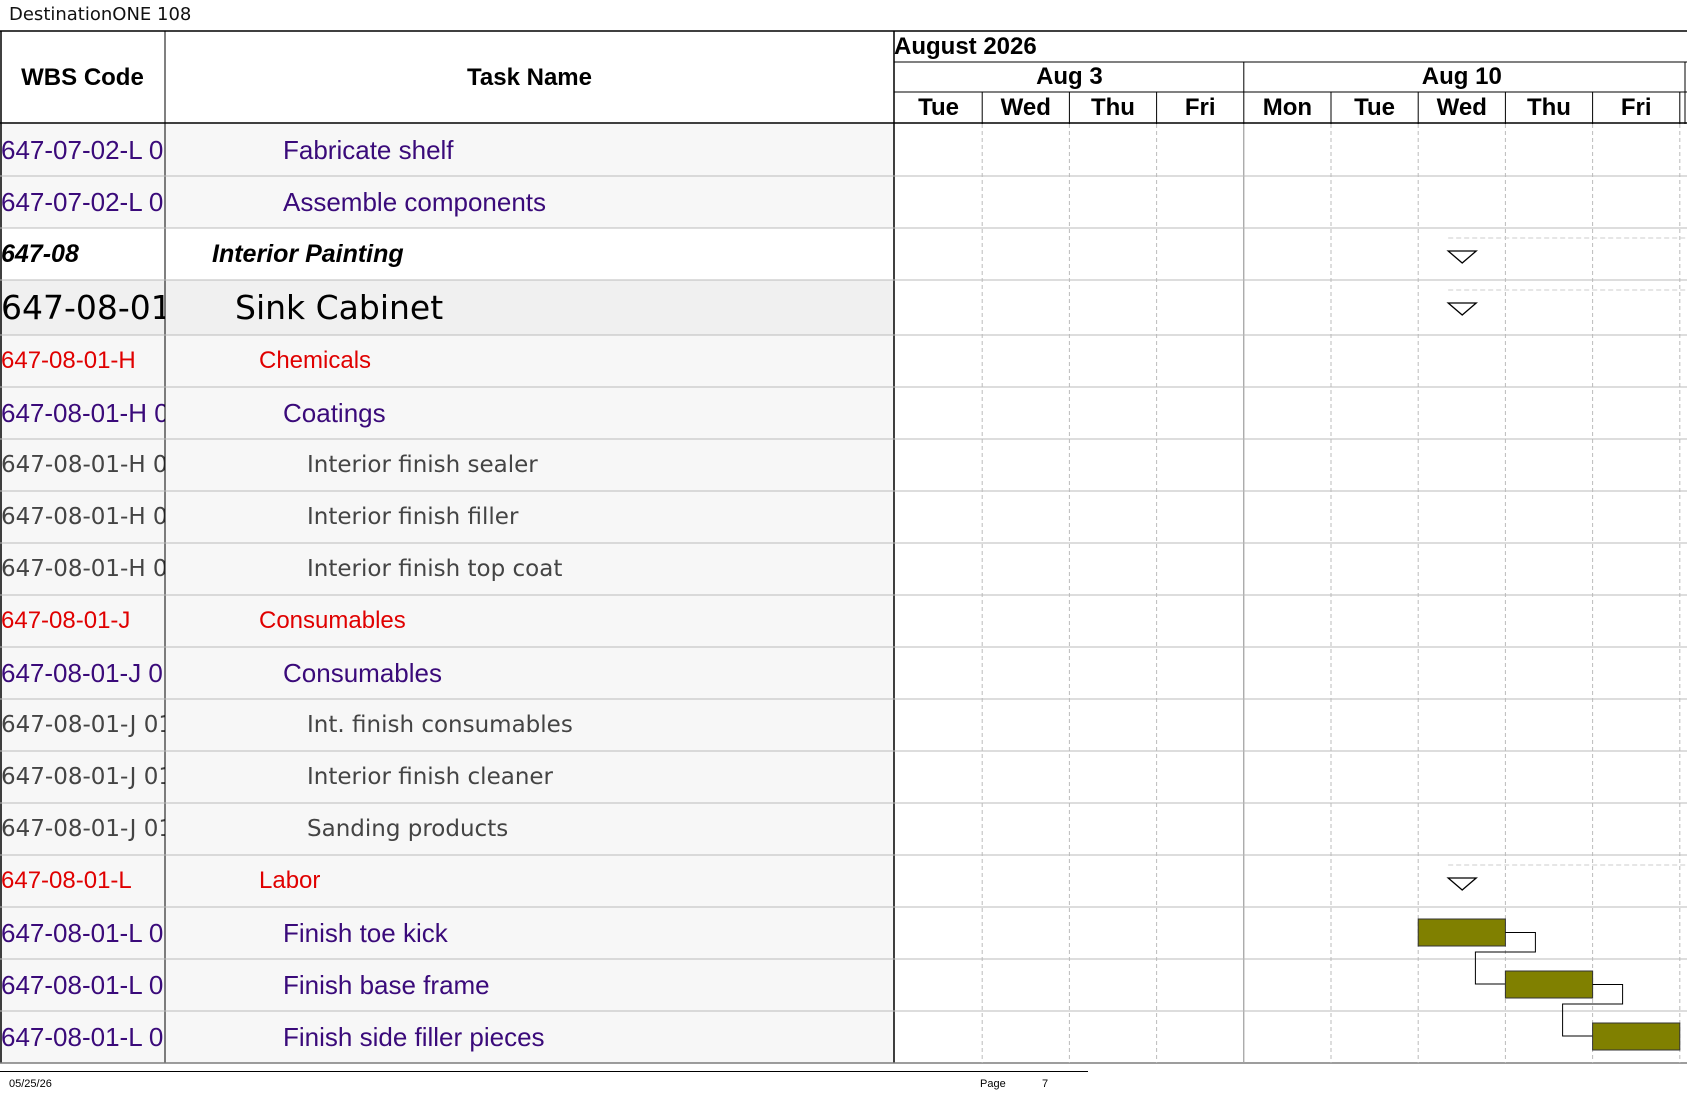  I want to click on footer-page-number: 7, so click(1045, 1084).